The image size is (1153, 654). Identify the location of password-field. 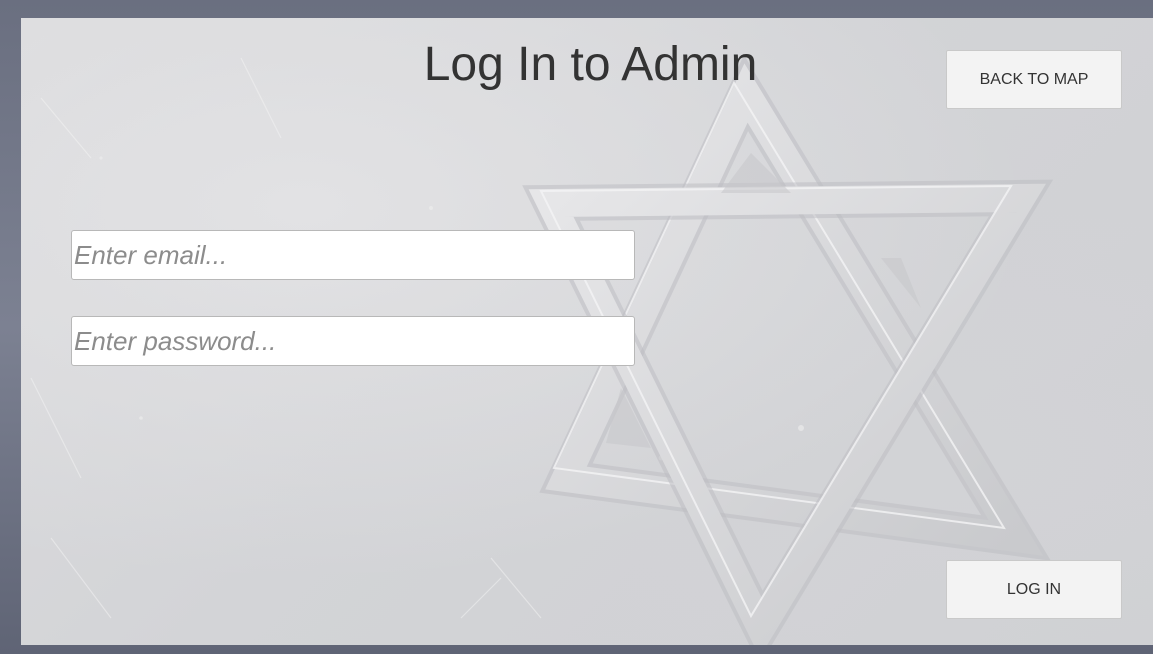
(353, 341).